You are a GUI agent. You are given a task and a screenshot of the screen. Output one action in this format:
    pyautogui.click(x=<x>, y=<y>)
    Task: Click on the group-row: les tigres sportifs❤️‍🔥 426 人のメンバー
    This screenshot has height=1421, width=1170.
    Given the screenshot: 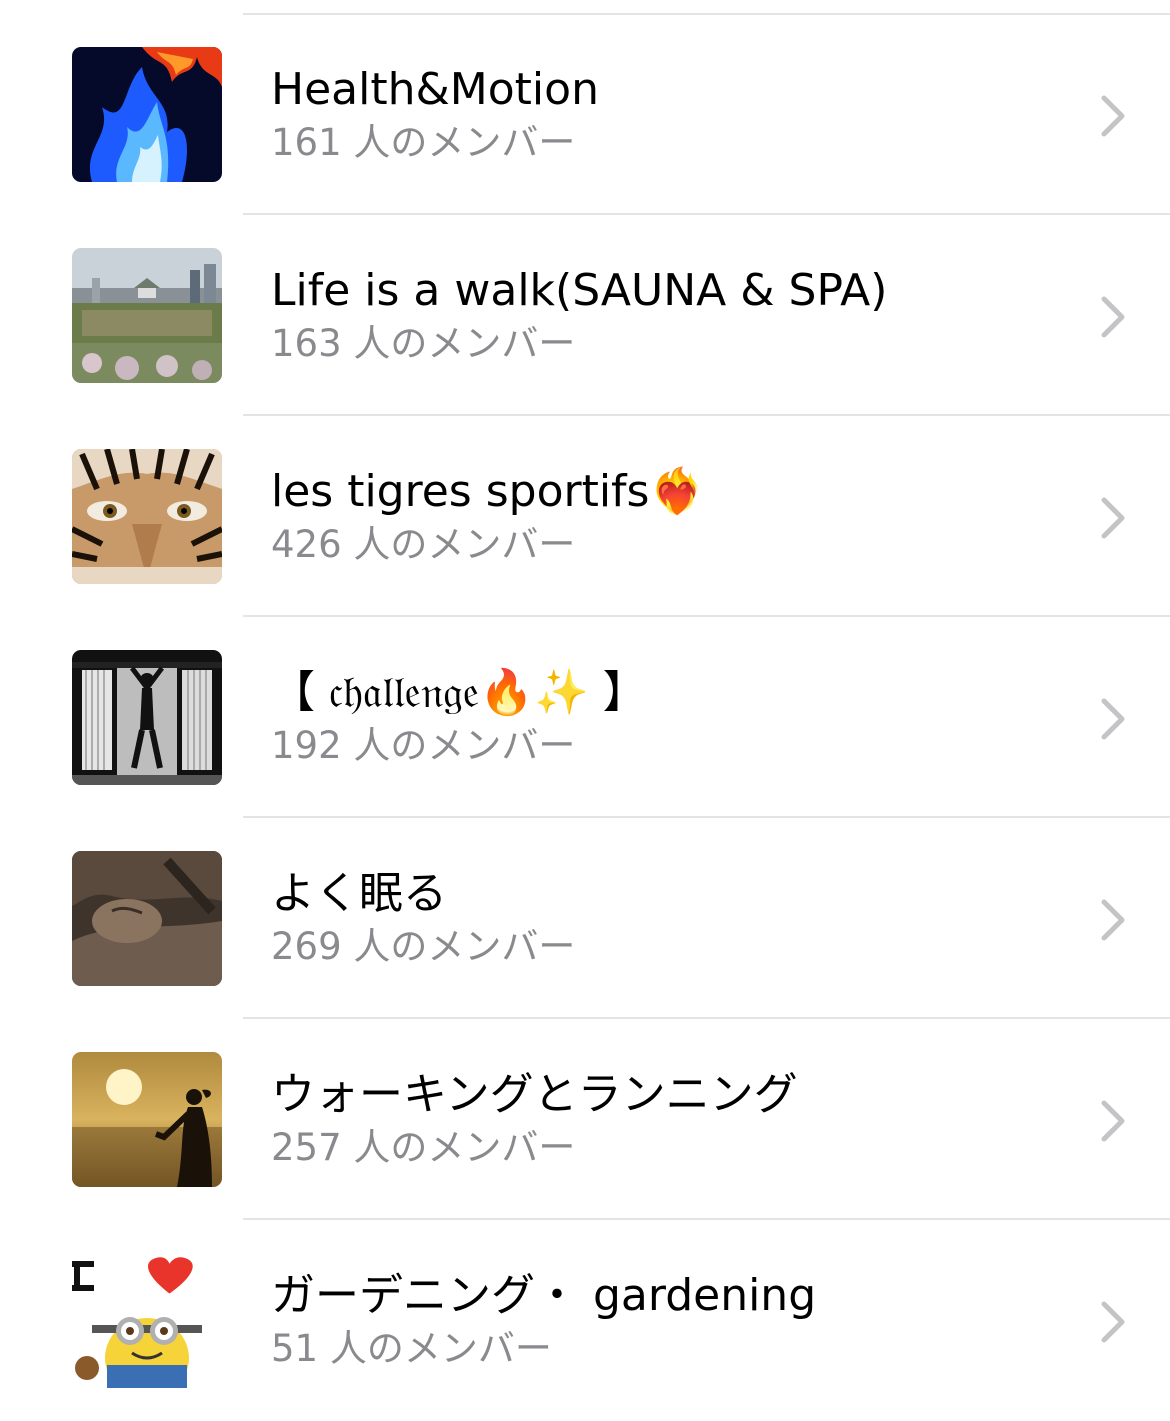 What is the action you would take?
    pyautogui.click(x=585, y=516)
    